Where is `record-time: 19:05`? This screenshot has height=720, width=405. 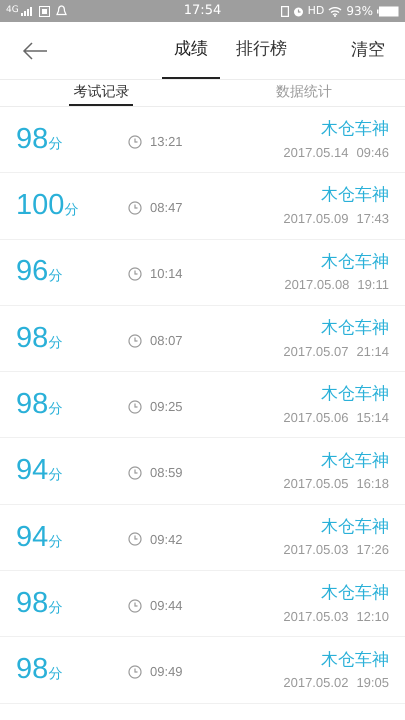
record-time: 19:05 is located at coordinates (372, 683).